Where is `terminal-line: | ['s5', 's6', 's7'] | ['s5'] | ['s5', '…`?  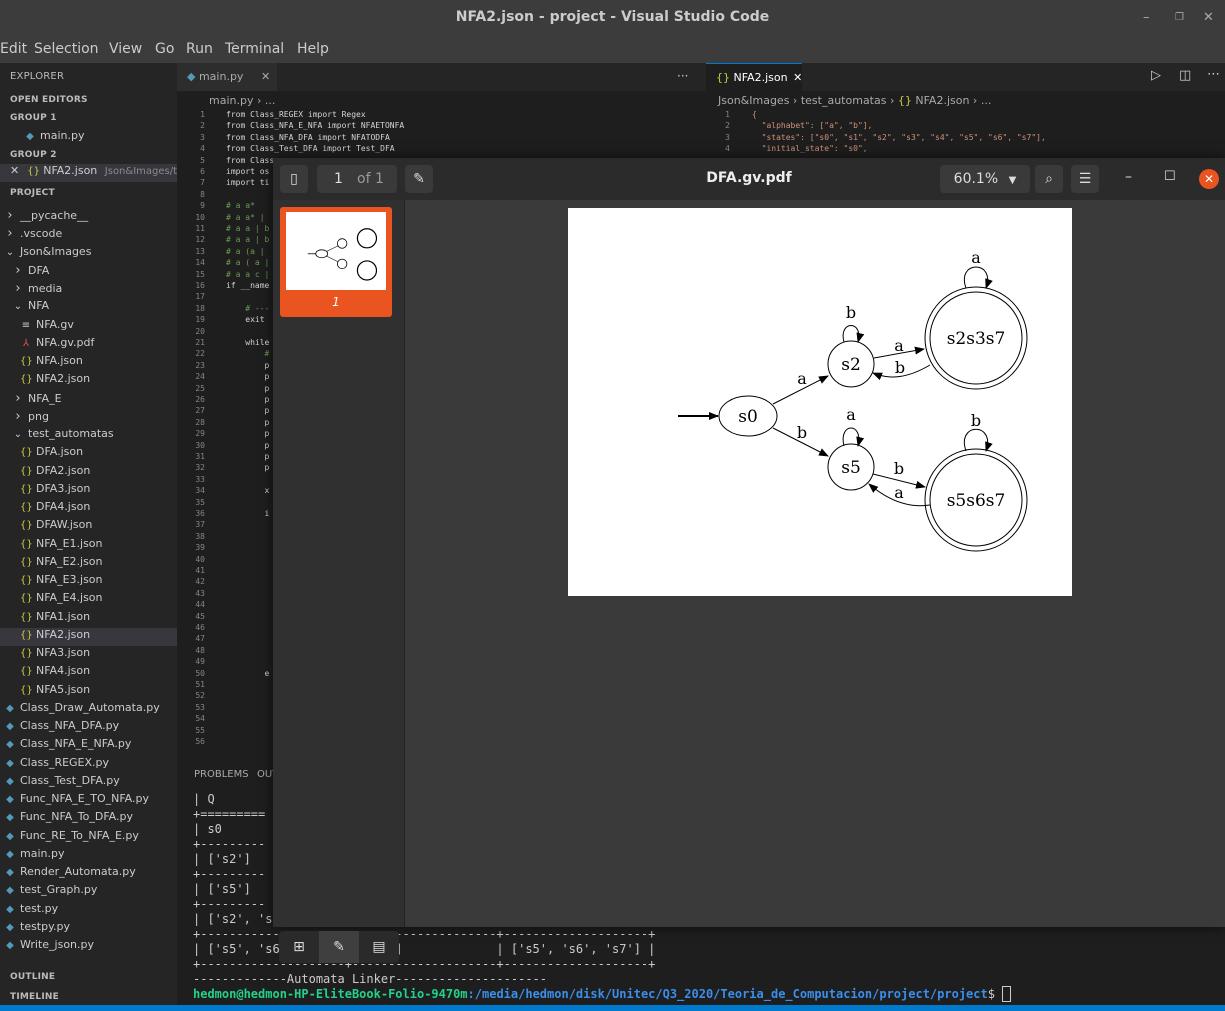
terminal-line: | ['s5', 's6', 's7'] | ['s5'] | ['s5', '… is located at coordinates (424, 949).